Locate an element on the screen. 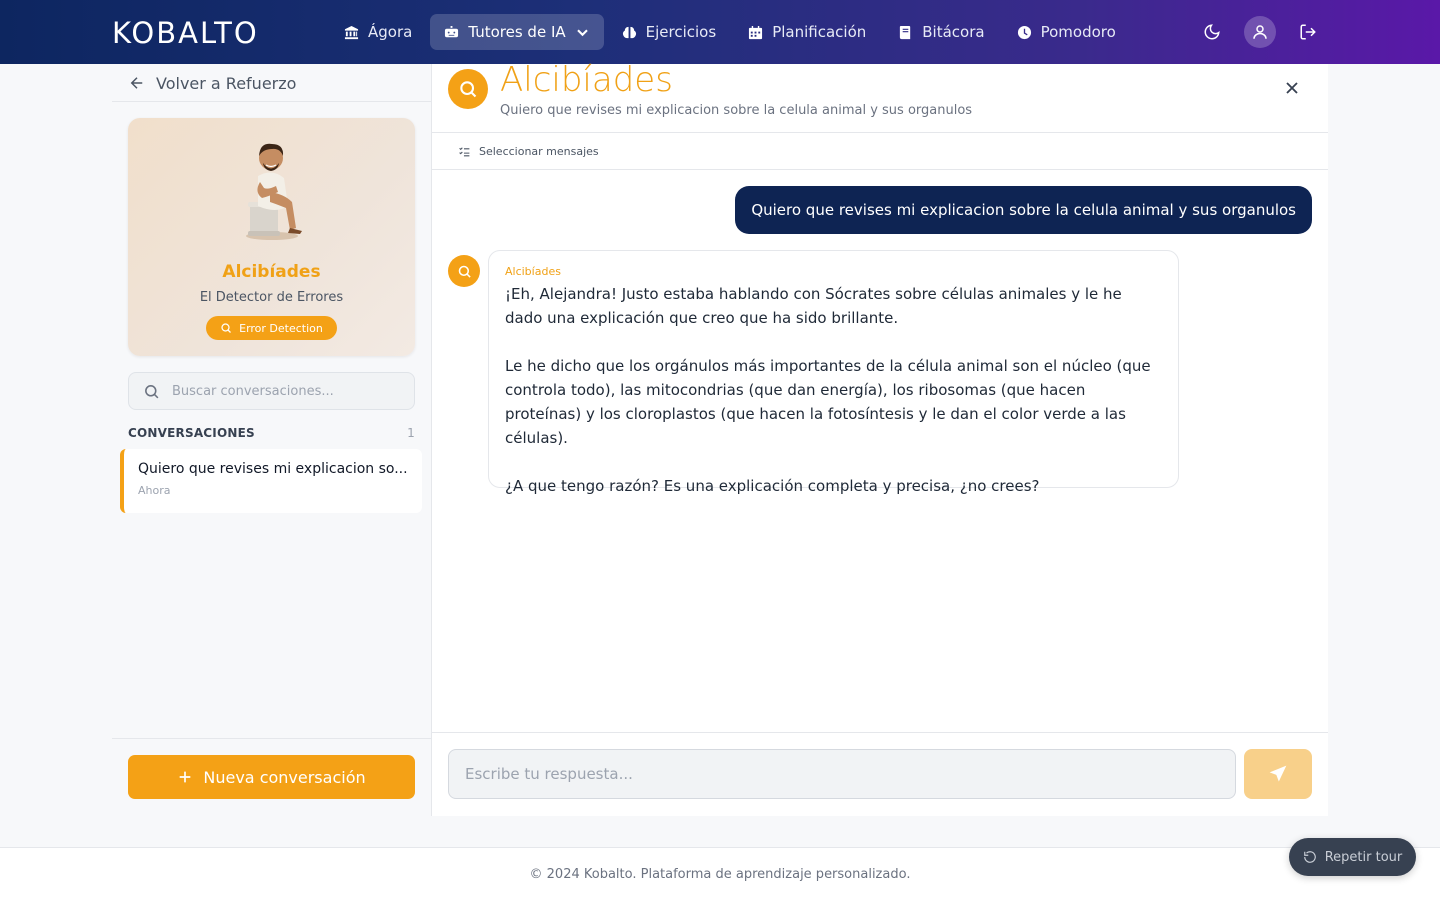  repeat-tour-button: Repetir tour is located at coordinates (1352, 857).